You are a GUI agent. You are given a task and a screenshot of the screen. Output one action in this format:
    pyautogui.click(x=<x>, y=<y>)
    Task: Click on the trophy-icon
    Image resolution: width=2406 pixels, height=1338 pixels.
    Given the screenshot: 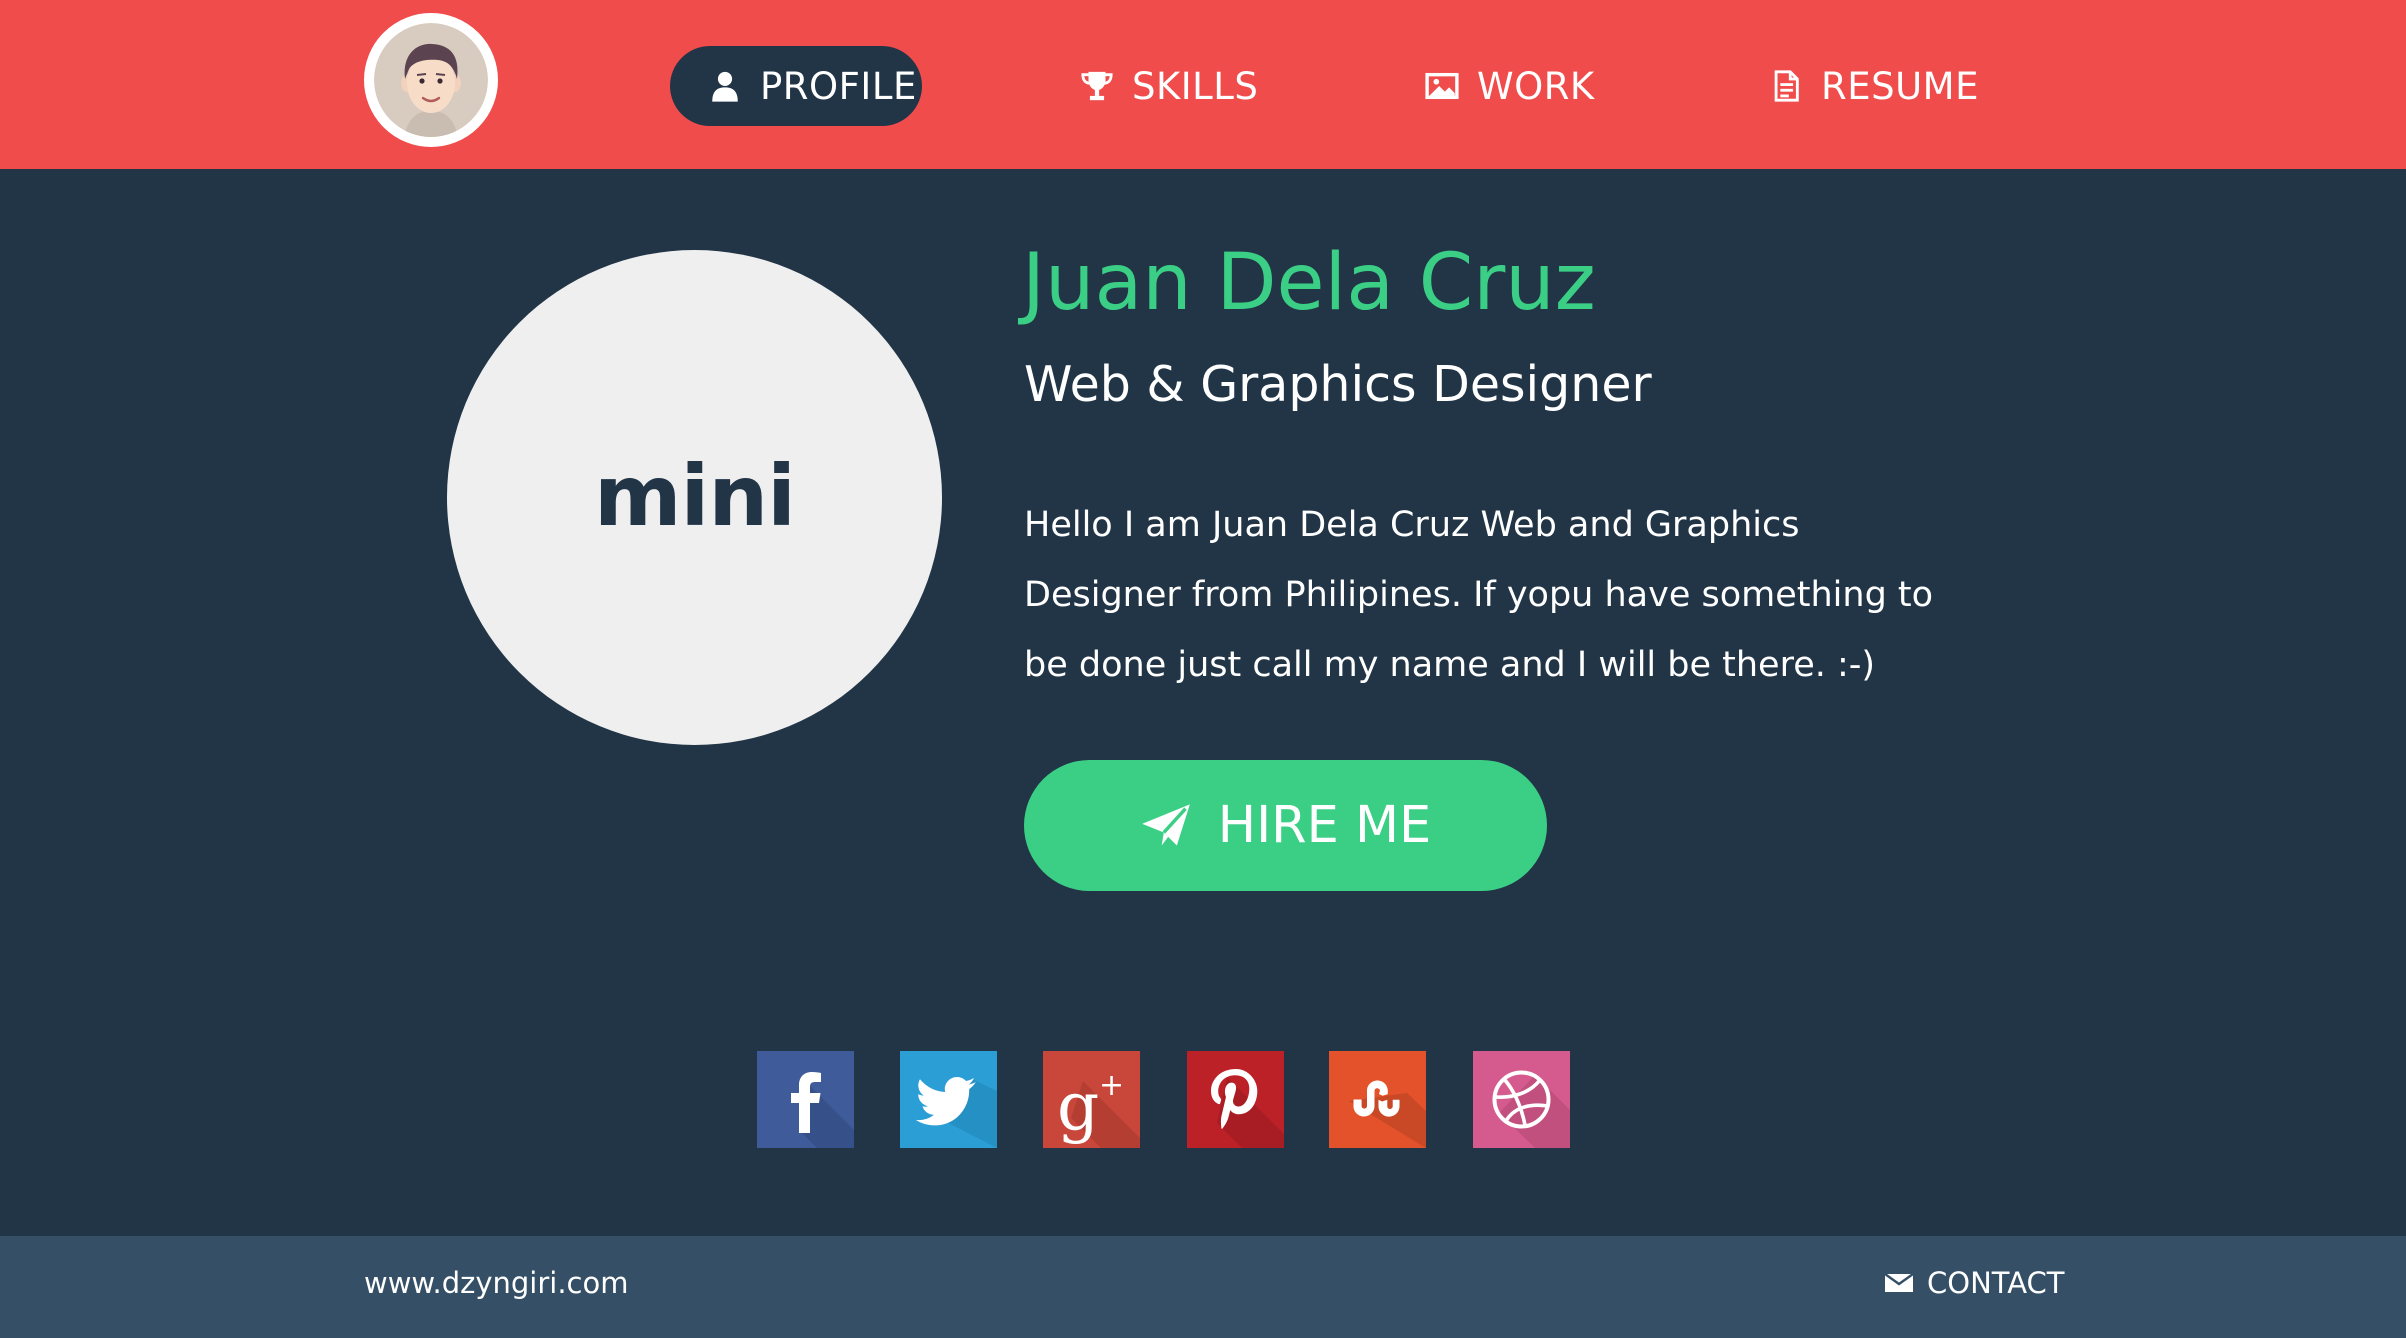 What is the action you would take?
    pyautogui.click(x=1097, y=86)
    